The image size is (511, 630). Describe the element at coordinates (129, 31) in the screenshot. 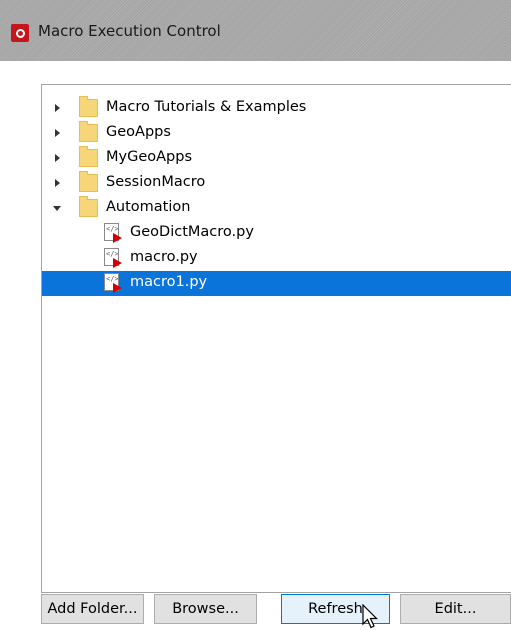

I see `window-title: Macro Execution Control` at that location.